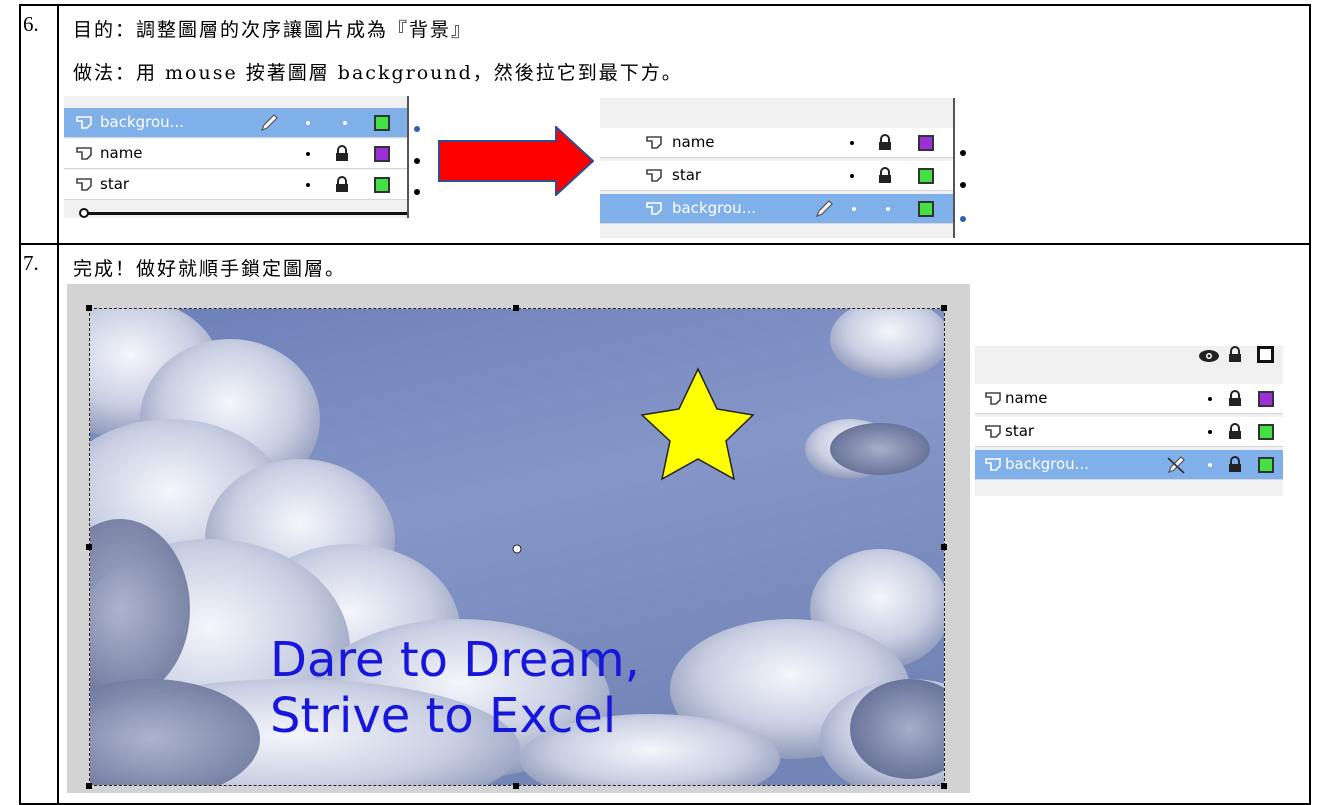 This screenshot has width=1330, height=805. What do you see at coordinates (20, 404) in the screenshot?
I see `table-border-left` at bounding box center [20, 404].